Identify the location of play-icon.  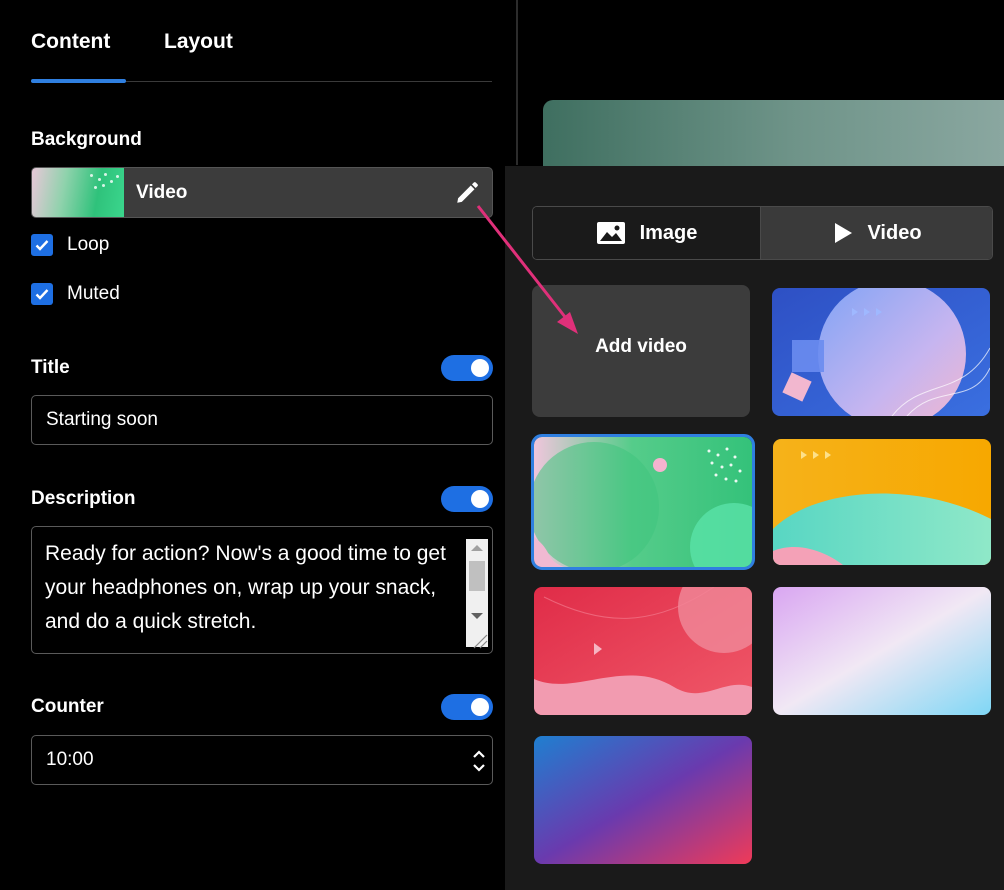
(844, 233).